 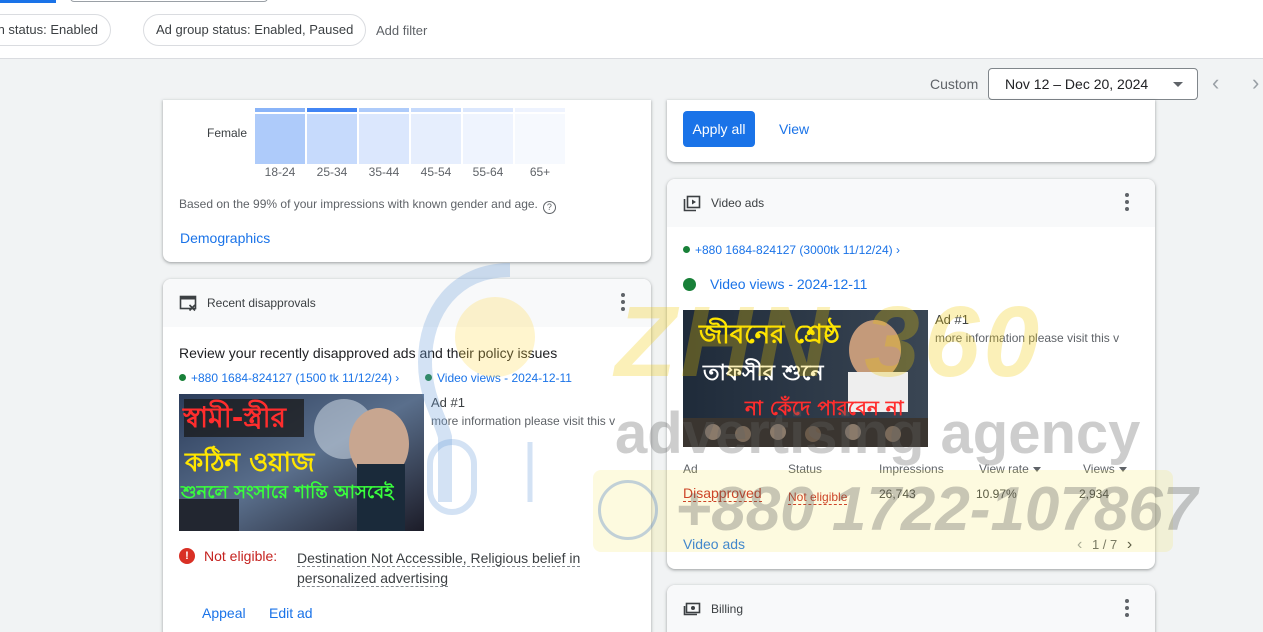 I want to click on add-filter-button: Add filter, so click(x=401, y=30).